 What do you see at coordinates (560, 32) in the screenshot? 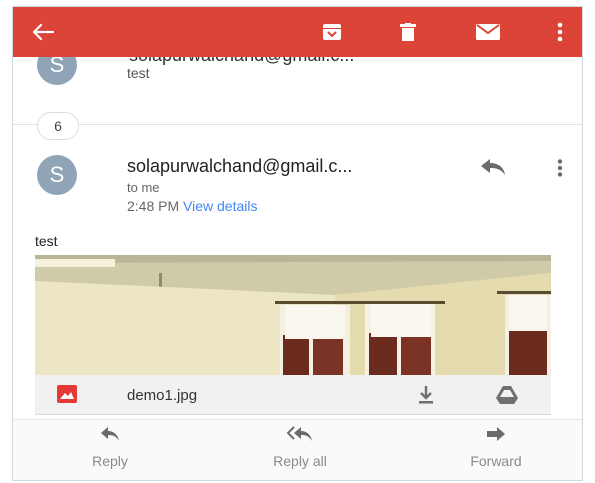
I see `more-vert-icon` at bounding box center [560, 32].